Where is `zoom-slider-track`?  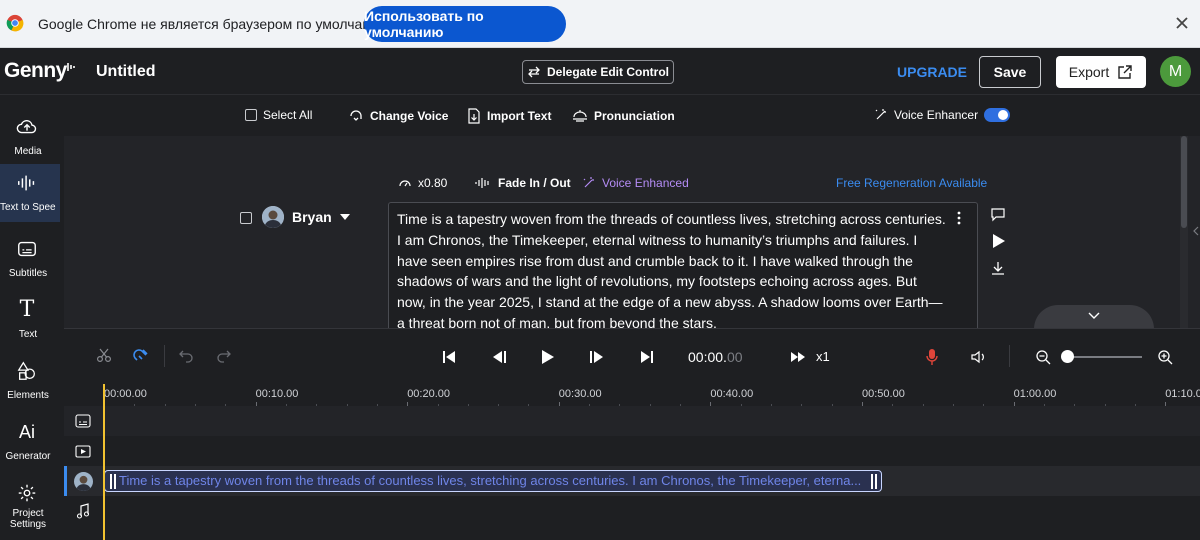
zoom-slider-track is located at coordinates (1106, 357).